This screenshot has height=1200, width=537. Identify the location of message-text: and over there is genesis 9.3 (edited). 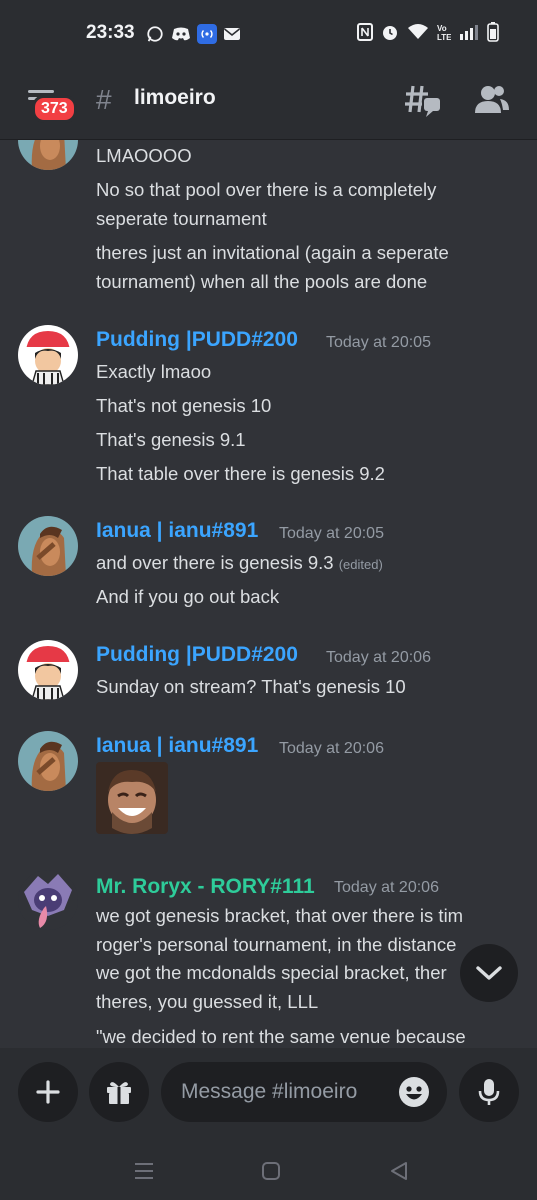
(239, 564).